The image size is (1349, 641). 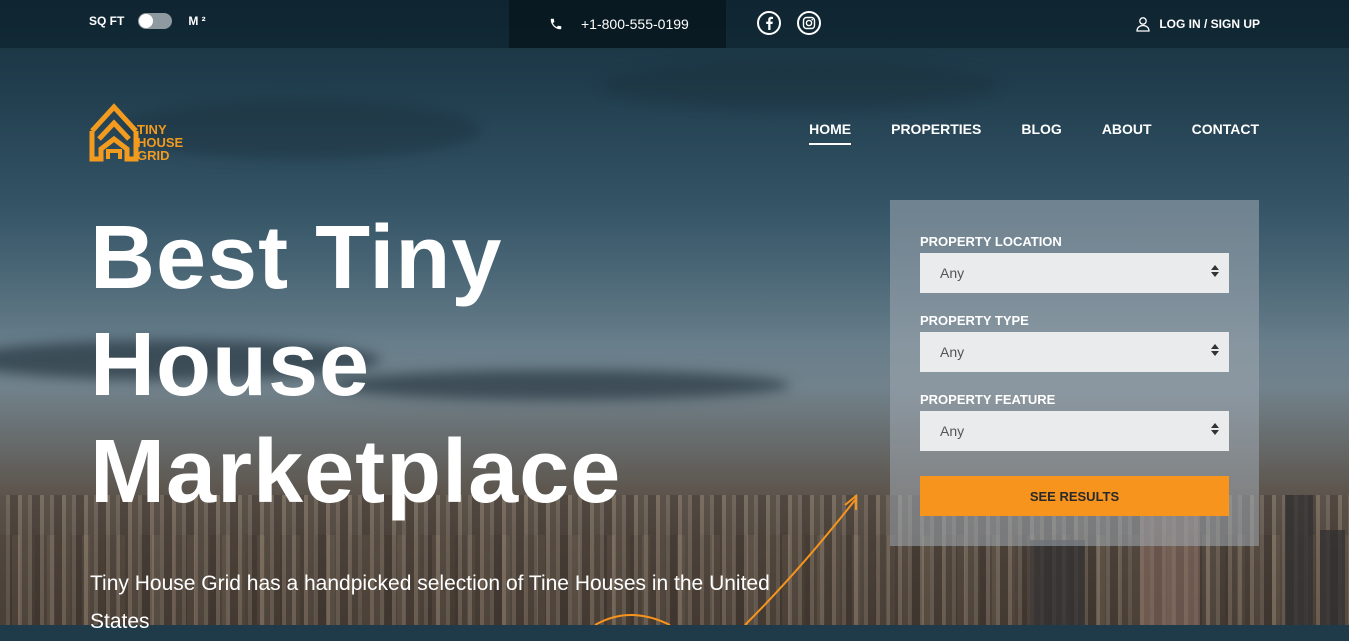 What do you see at coordinates (936, 133) in the screenshot?
I see `nav-properties: PROPERTIES` at bounding box center [936, 133].